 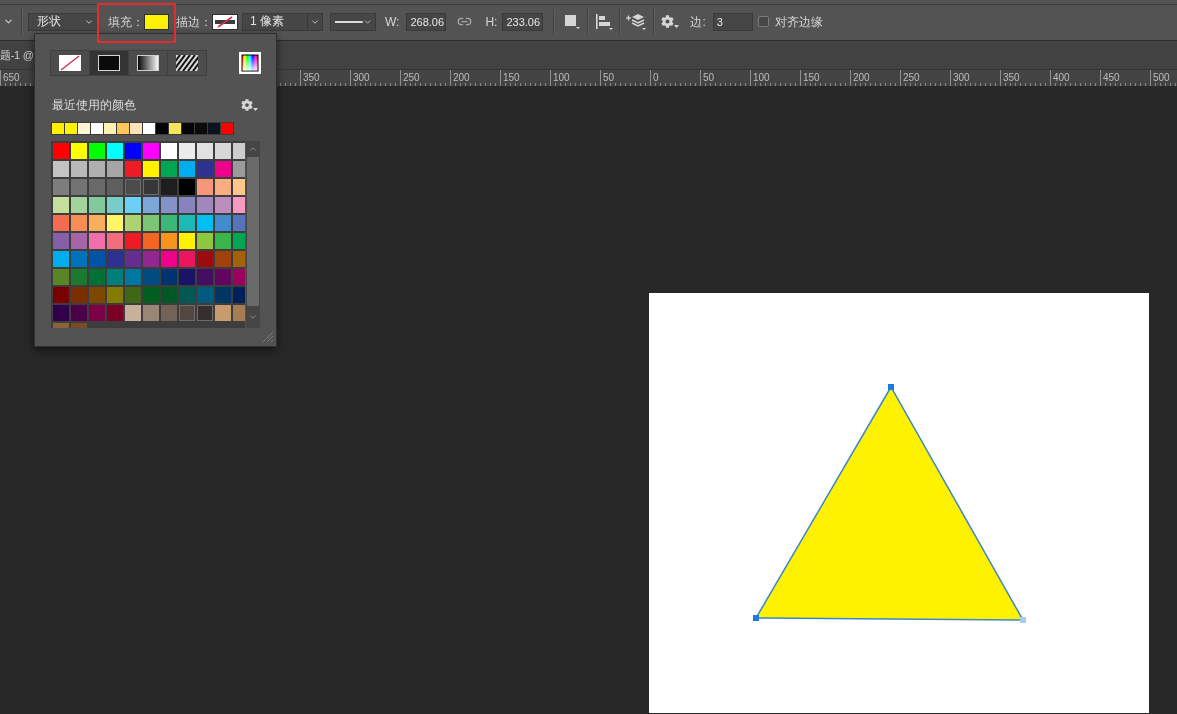 I want to click on sides-field: 3, so click(x=732, y=21).